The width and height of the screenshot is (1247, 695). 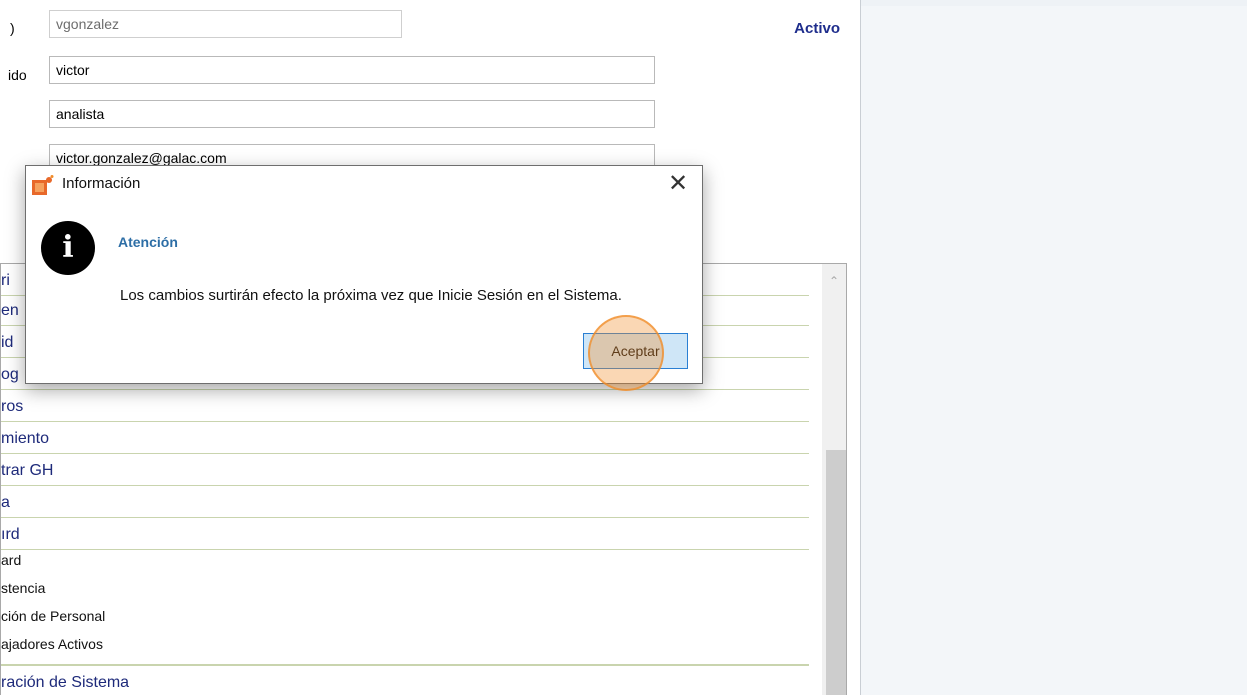 I want to click on list-item: miento, so click(x=405, y=438).